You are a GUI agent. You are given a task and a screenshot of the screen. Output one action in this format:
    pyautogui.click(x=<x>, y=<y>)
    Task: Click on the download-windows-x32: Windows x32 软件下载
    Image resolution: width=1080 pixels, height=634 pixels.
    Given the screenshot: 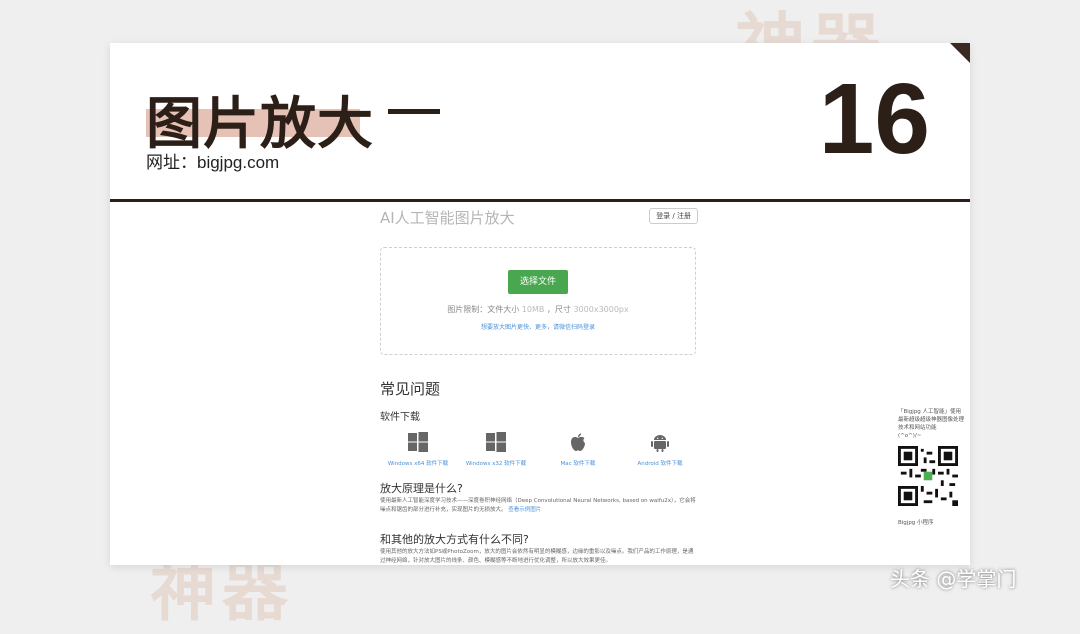 What is the action you would take?
    pyautogui.click(x=496, y=449)
    